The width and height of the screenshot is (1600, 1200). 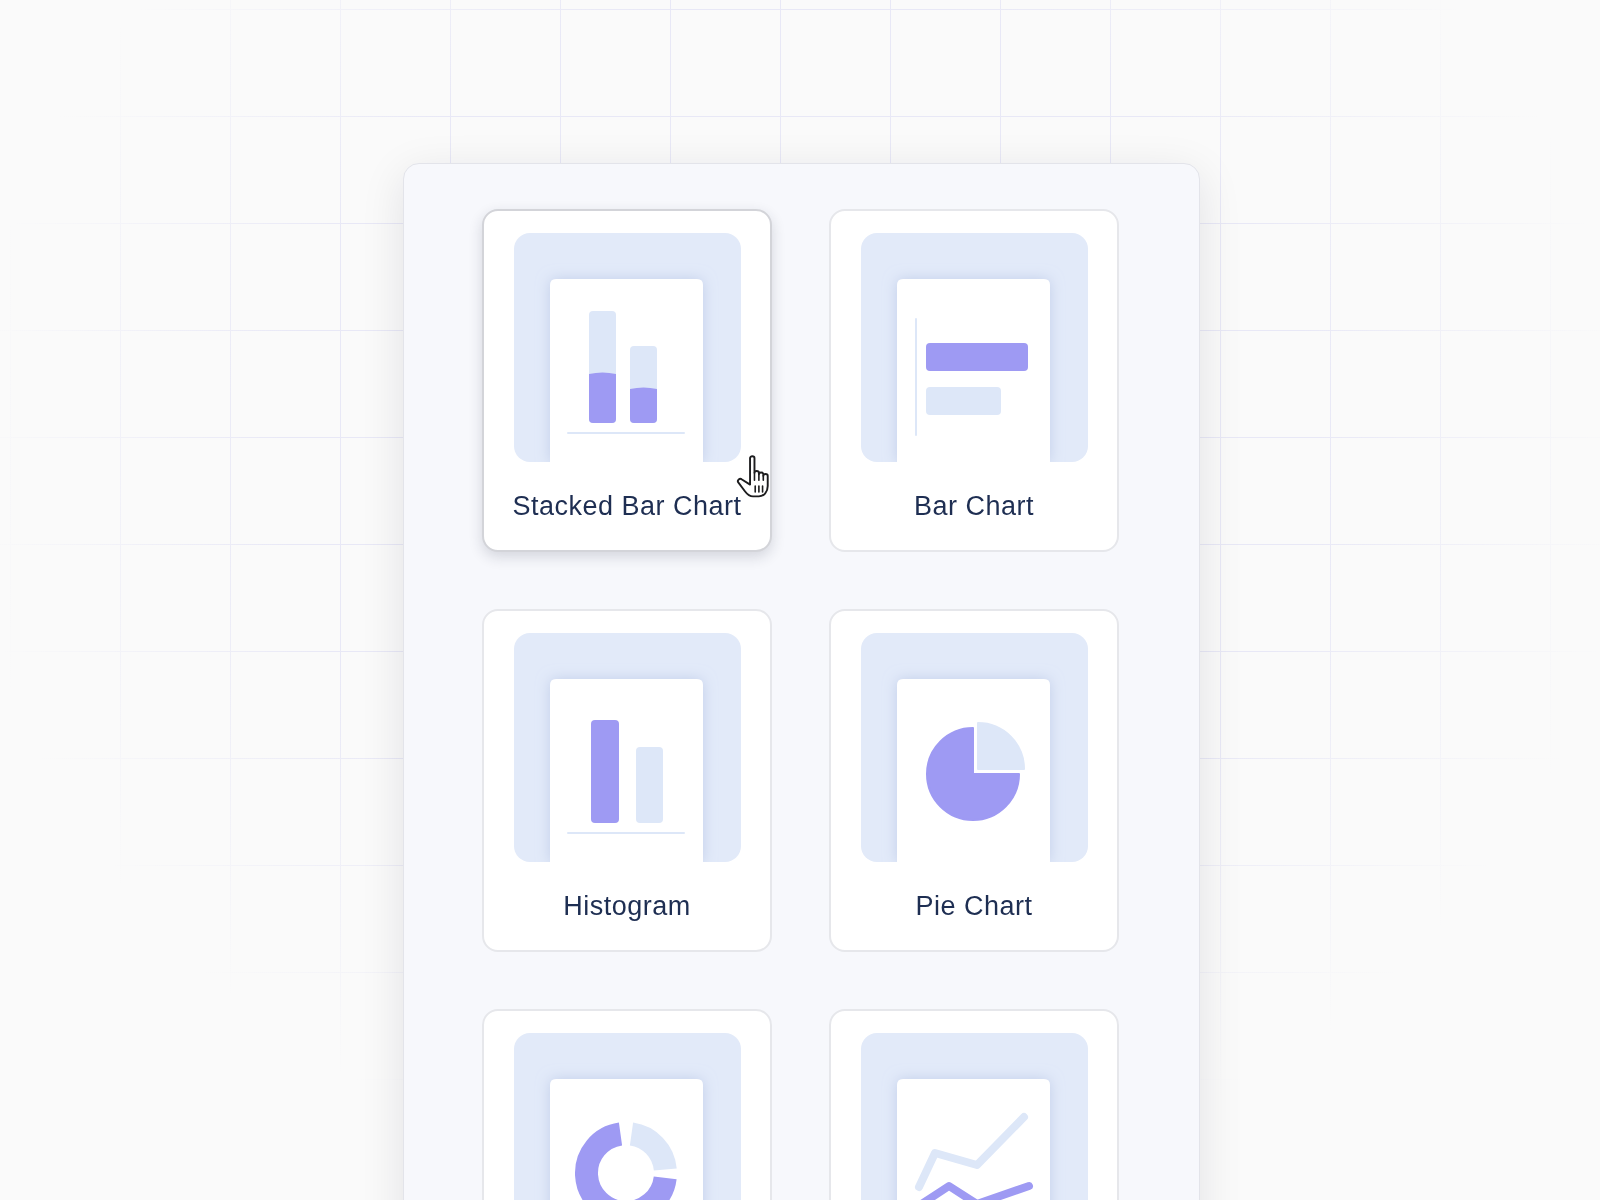 I want to click on chart-type-card: Histogram, so click(x=627, y=780).